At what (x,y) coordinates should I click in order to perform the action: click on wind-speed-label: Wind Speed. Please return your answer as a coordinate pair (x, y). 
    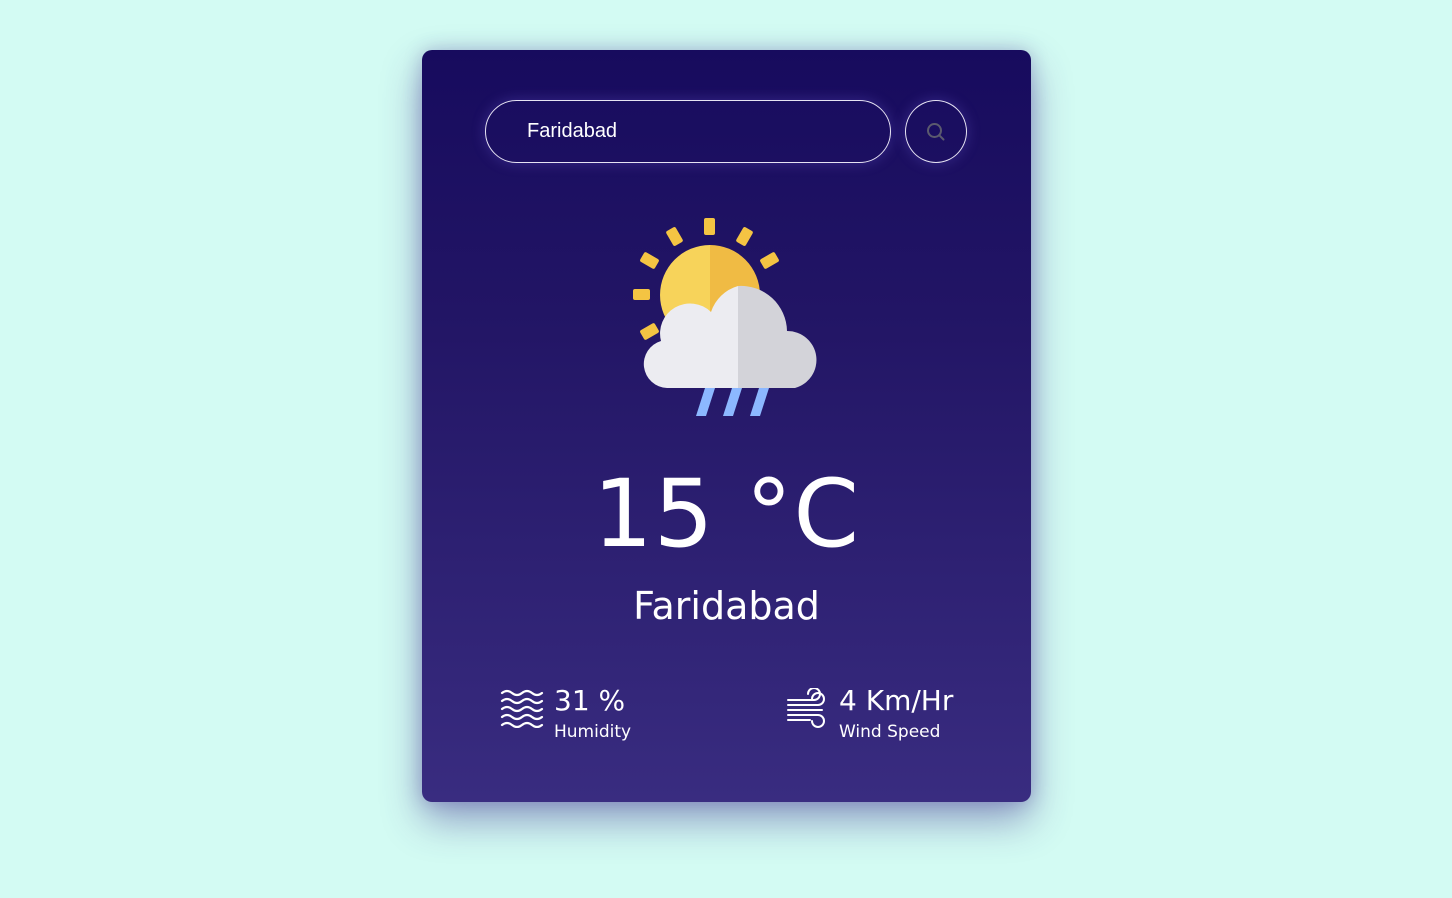
    Looking at the image, I should click on (890, 732).